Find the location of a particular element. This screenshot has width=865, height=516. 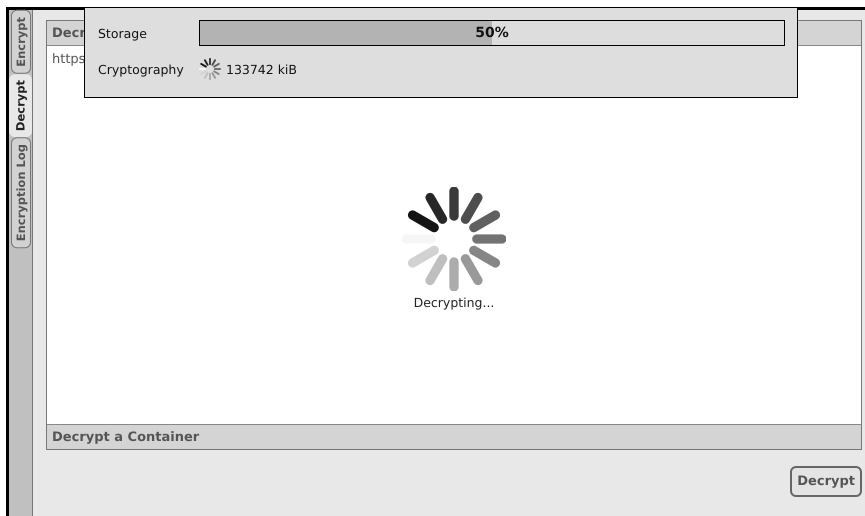

panel-footer: Decrypt a Container is located at coordinates (454, 436).